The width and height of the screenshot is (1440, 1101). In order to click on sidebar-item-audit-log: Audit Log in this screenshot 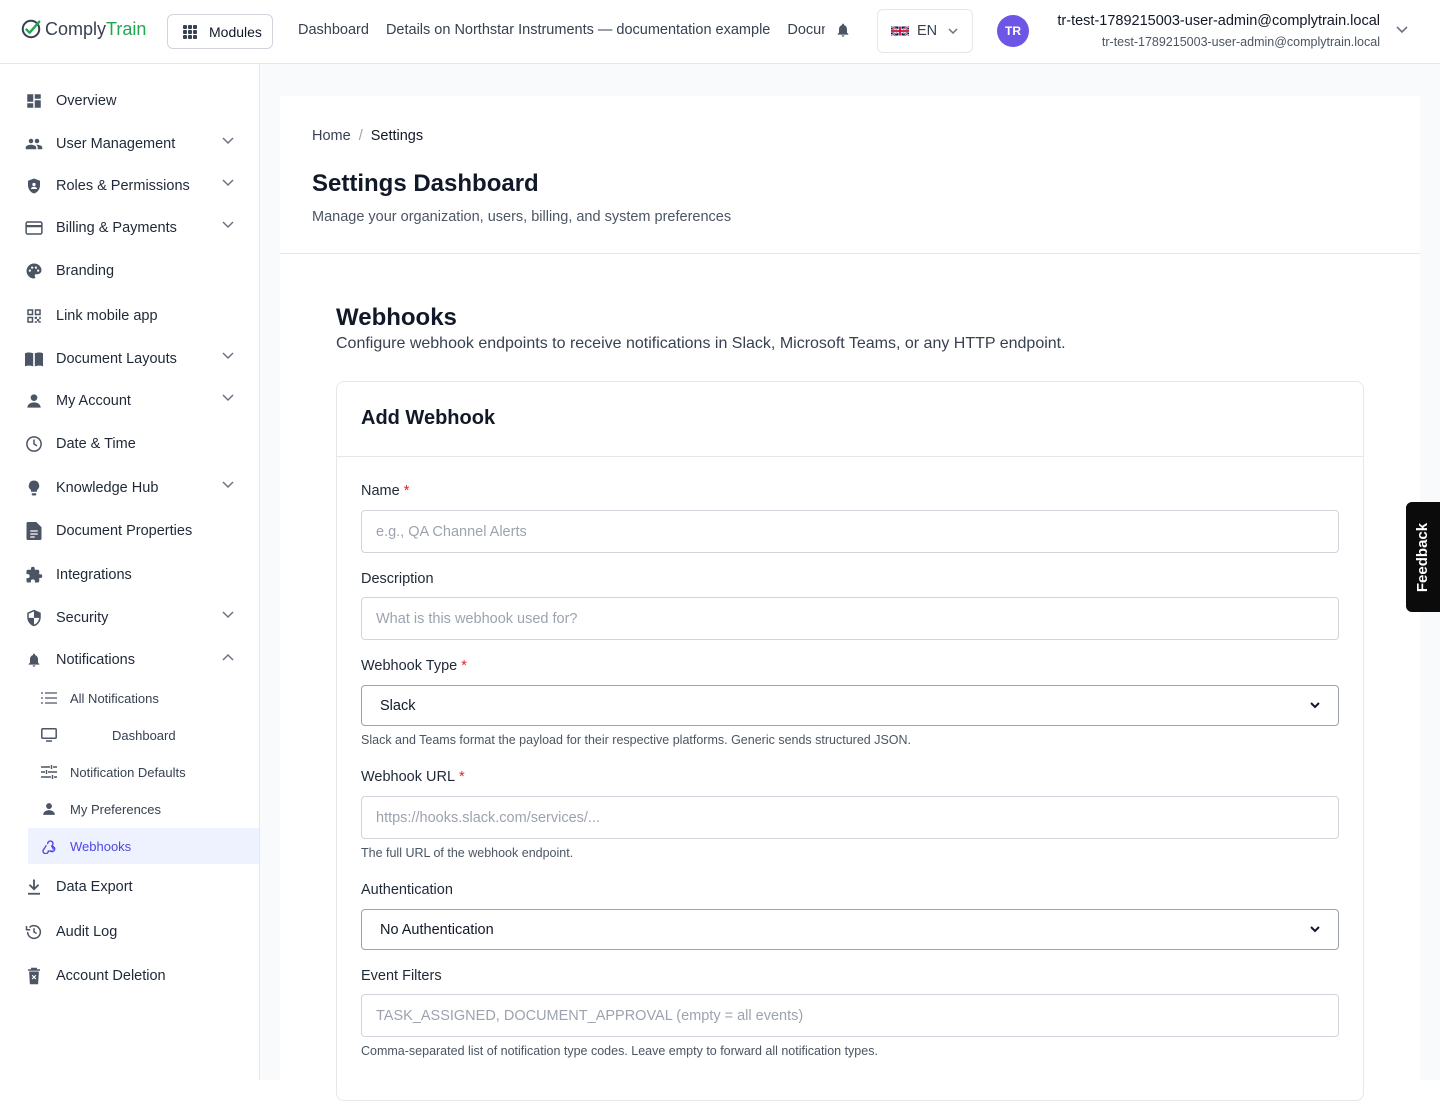, I will do `click(129, 932)`.